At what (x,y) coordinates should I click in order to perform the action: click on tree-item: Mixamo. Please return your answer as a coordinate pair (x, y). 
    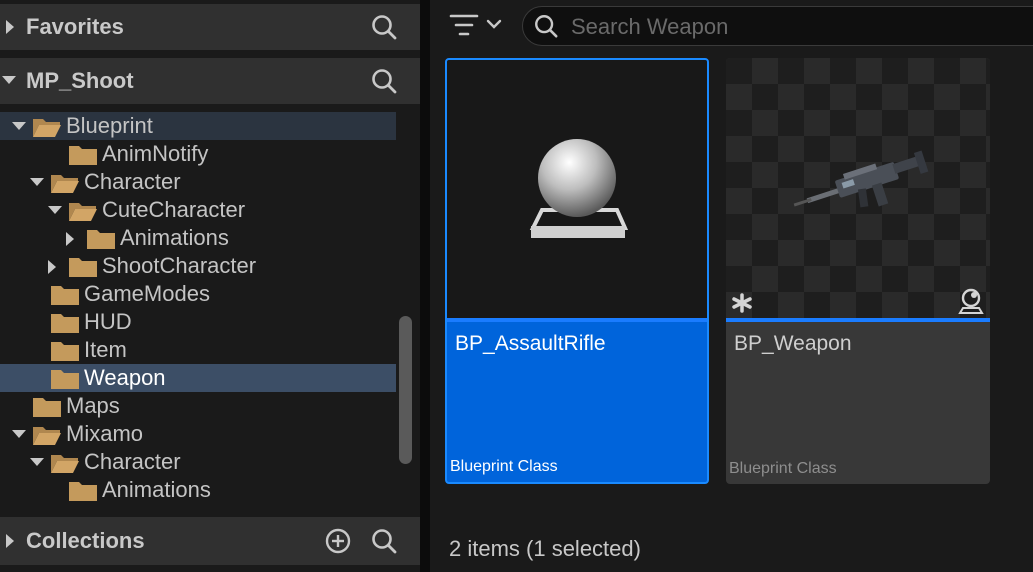
    Looking at the image, I should click on (198, 434).